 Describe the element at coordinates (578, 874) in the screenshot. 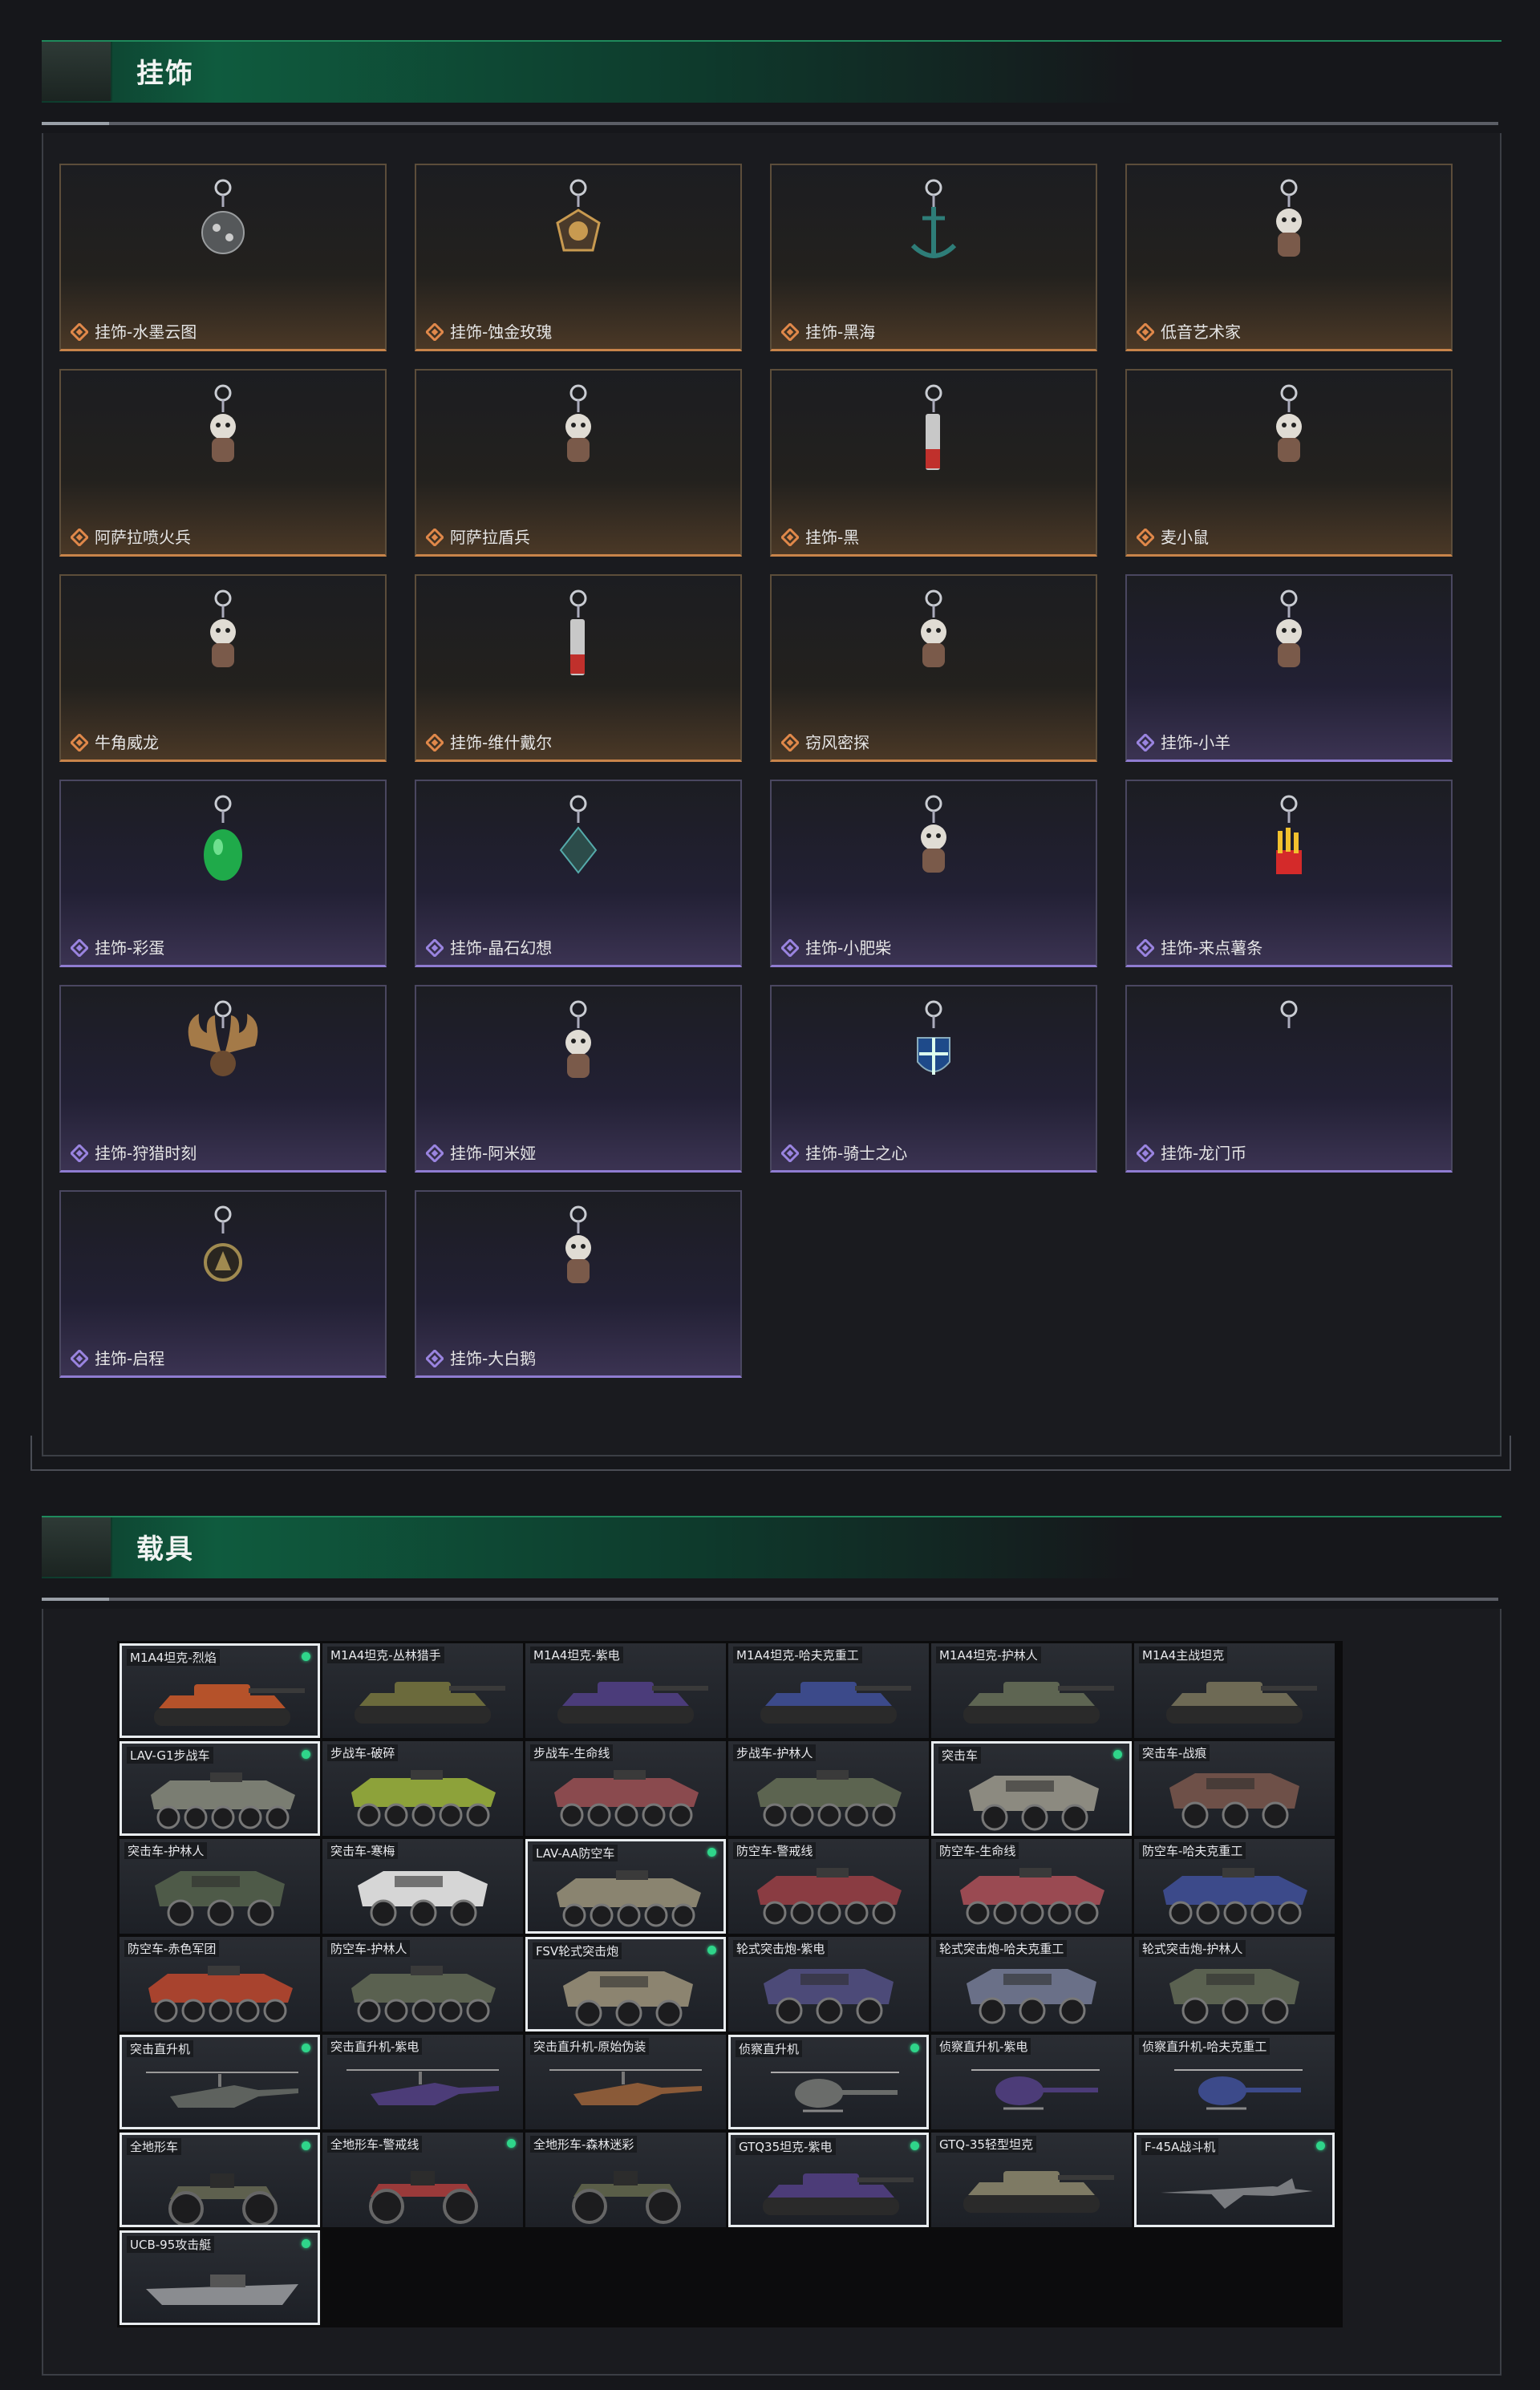

I see `pendant-card: 挂饰-晶石幻想` at that location.